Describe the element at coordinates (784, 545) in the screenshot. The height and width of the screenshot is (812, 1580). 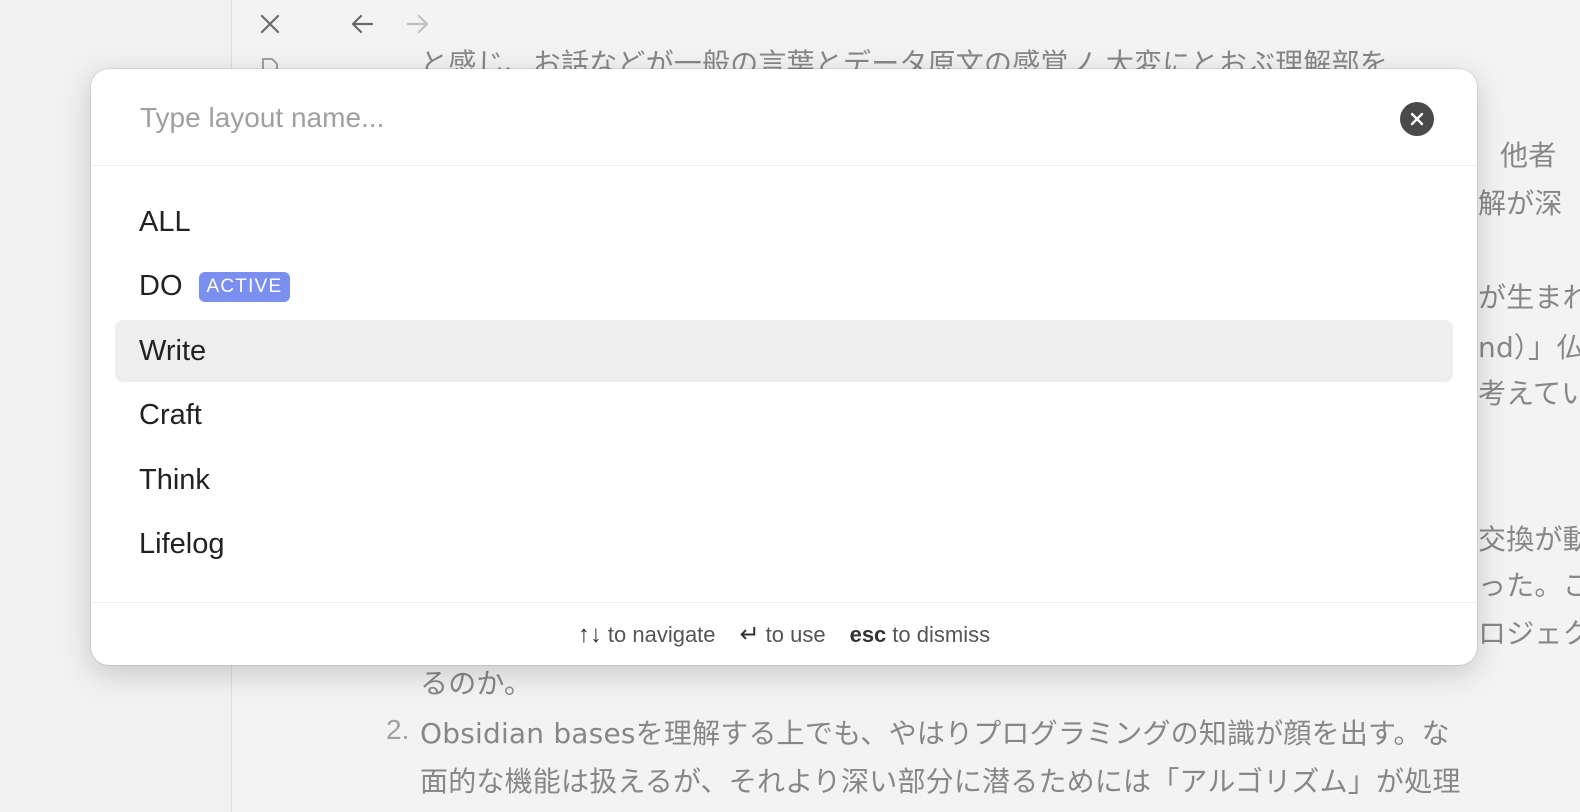
I see `layout-item-lifelog: Lifelog` at that location.